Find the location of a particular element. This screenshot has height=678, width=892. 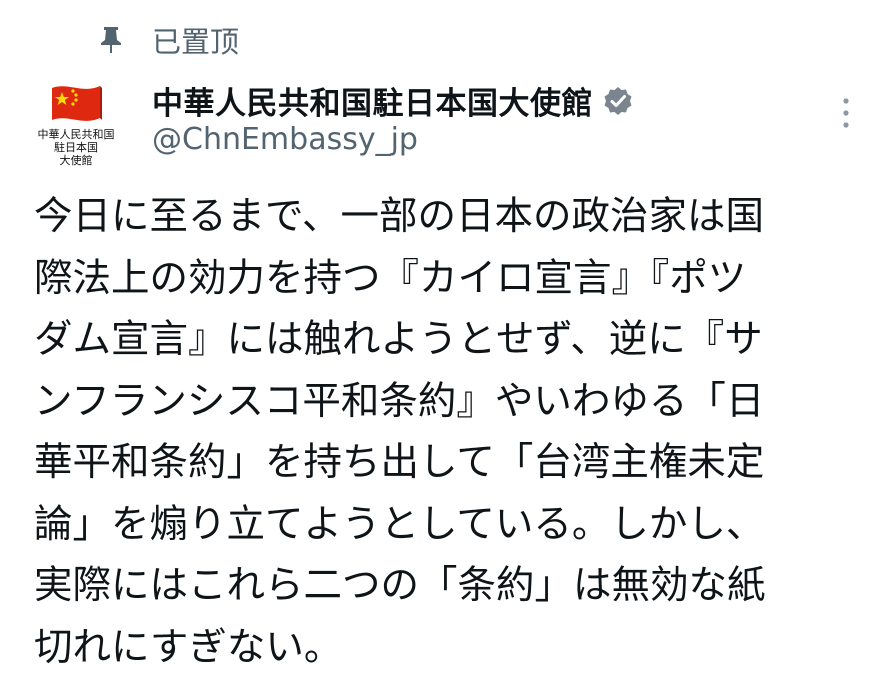

pin-icon is located at coordinates (111, 40).